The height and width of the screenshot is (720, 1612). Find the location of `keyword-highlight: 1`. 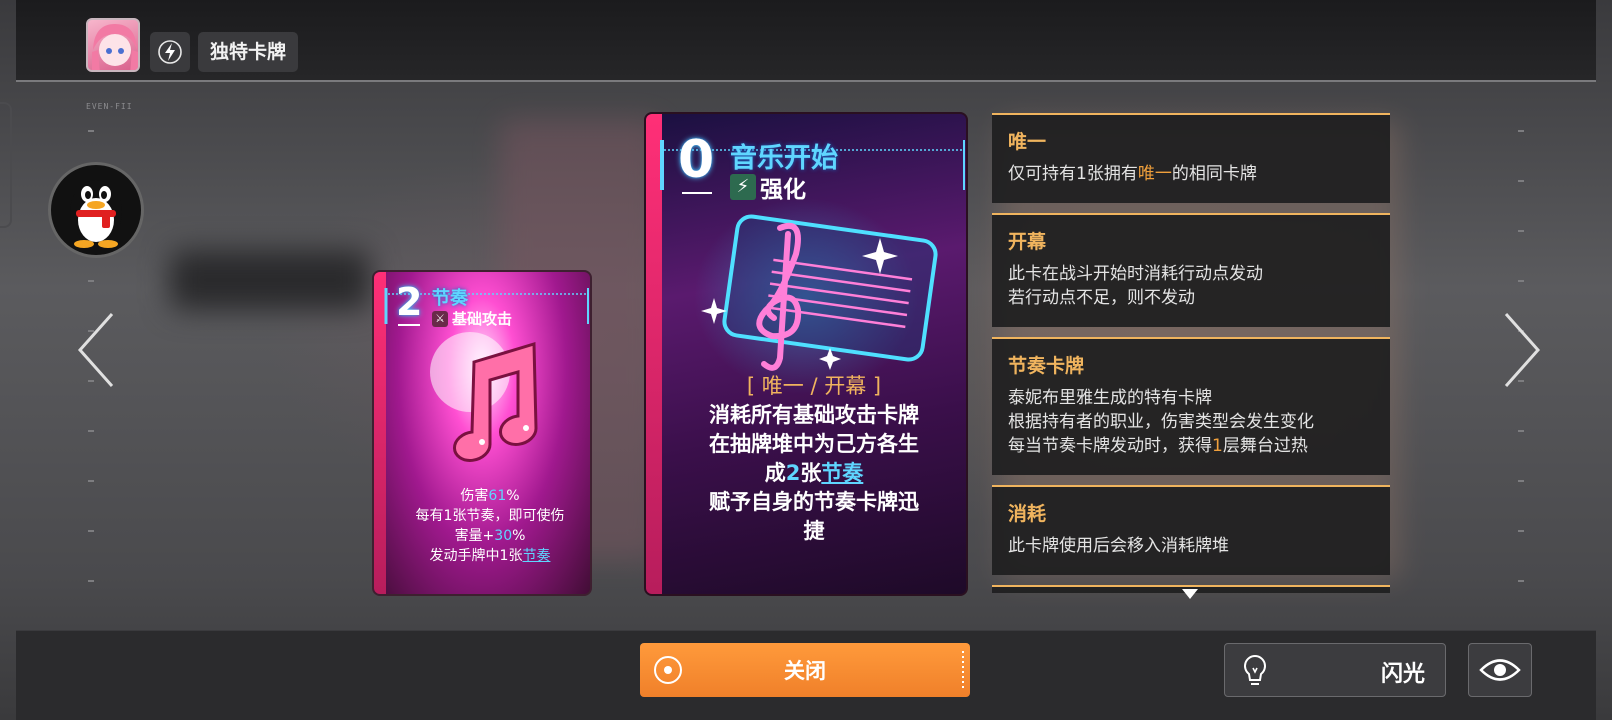

keyword-highlight: 1 is located at coordinates (1217, 446).